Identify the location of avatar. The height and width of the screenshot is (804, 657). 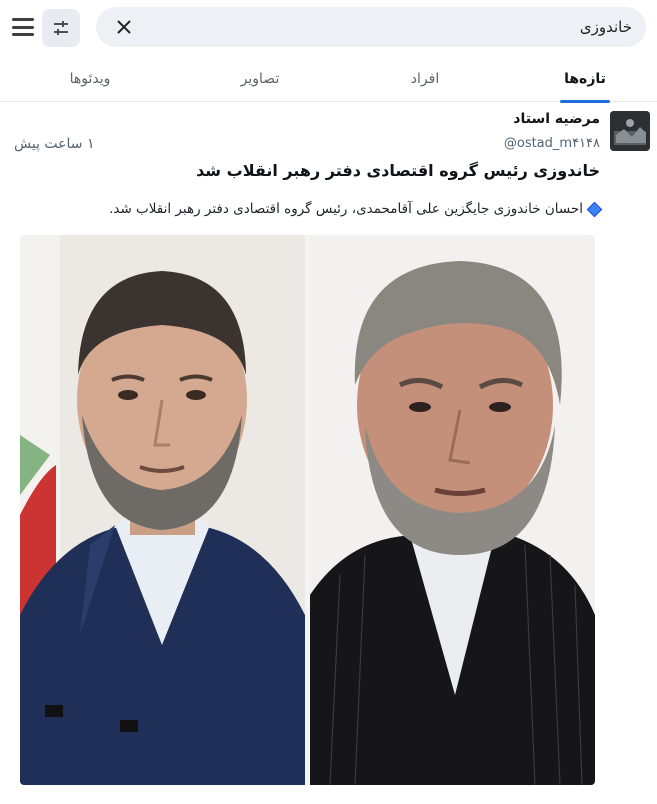
(630, 131).